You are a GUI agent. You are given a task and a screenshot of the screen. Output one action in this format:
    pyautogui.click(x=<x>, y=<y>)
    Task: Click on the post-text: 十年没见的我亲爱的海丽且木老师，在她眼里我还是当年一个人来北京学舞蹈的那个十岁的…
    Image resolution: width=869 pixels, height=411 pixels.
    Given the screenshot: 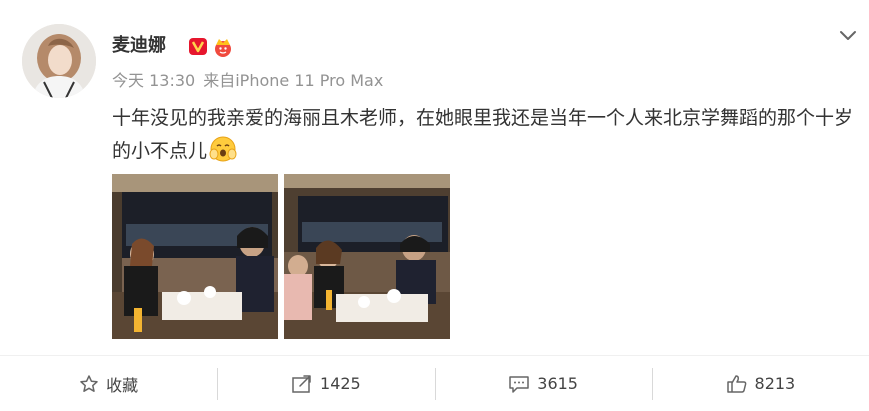 What is the action you would take?
    pyautogui.click(x=487, y=135)
    